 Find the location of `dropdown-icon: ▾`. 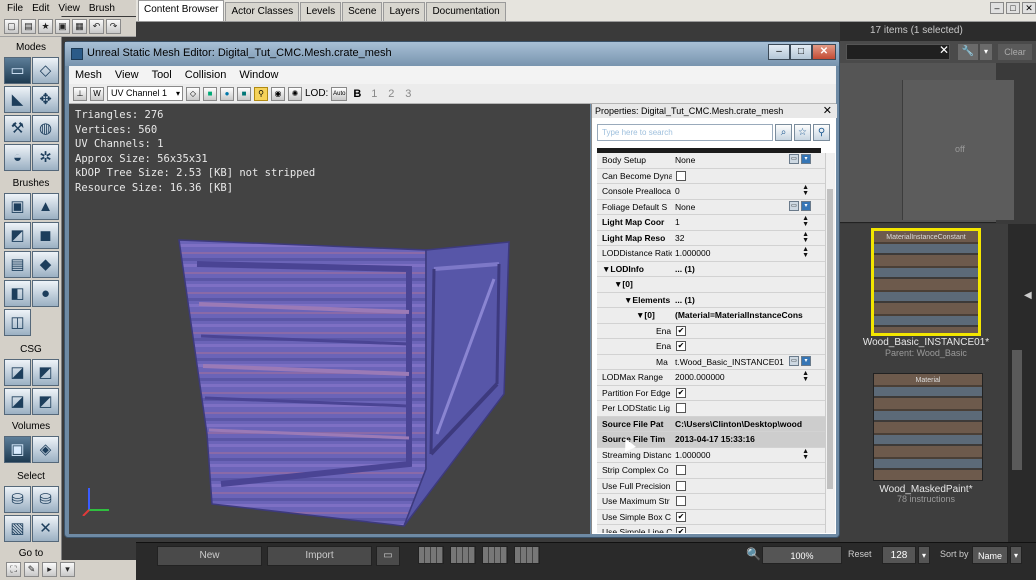

dropdown-icon: ▾ is located at coordinates (806, 159).